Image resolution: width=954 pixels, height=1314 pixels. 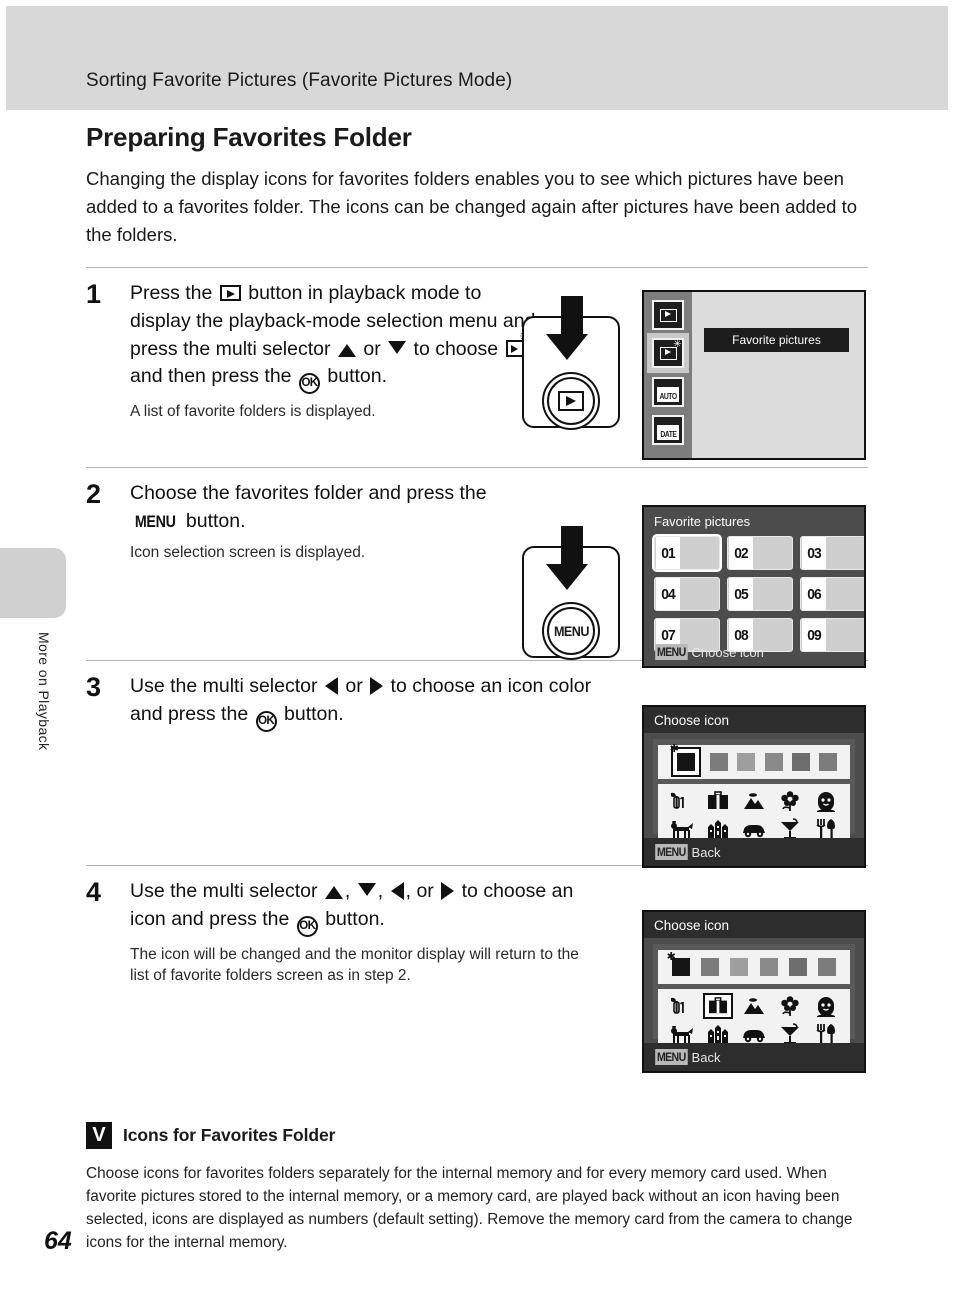 I want to click on sidebar-item-auto-sort: AUTO, so click(x=668, y=392).